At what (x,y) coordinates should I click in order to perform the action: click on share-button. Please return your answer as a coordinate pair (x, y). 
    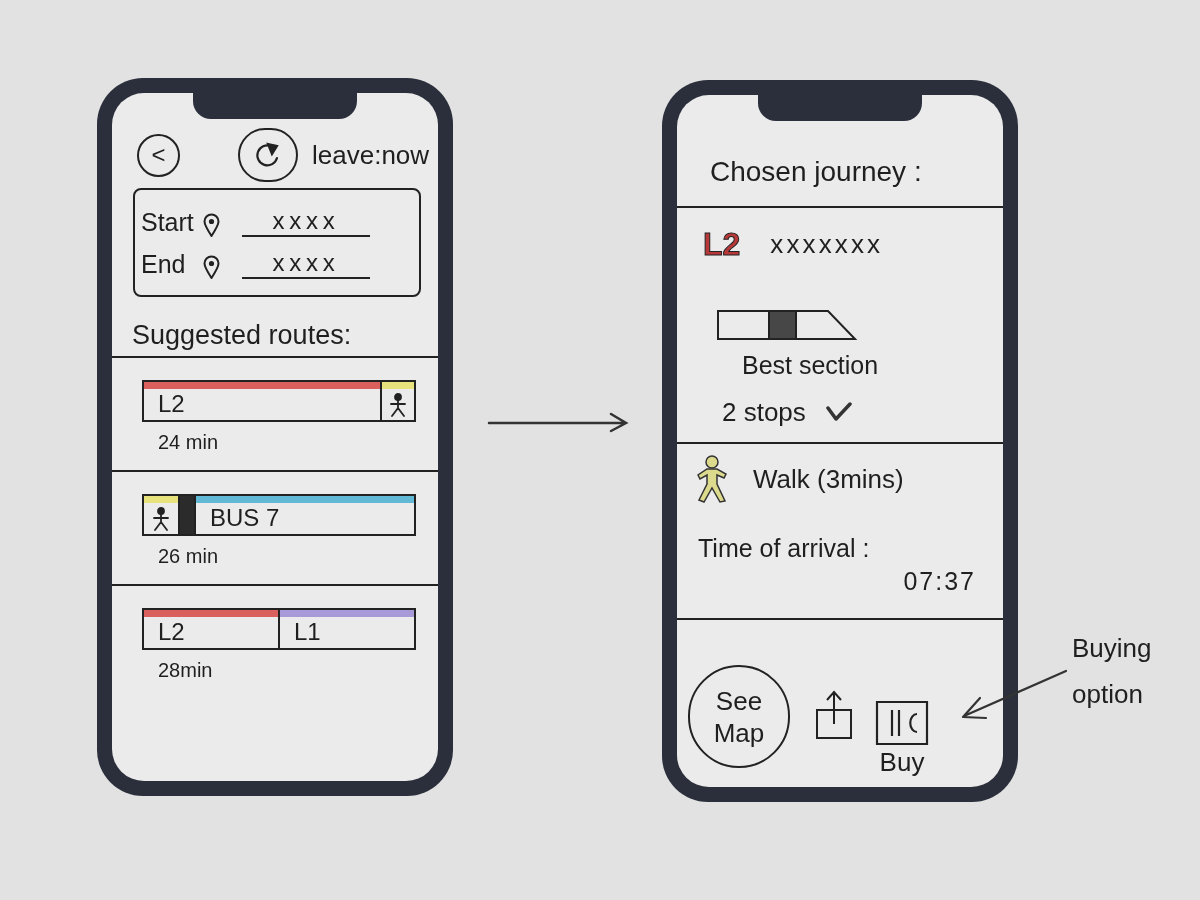
    Looking at the image, I should click on (834, 715).